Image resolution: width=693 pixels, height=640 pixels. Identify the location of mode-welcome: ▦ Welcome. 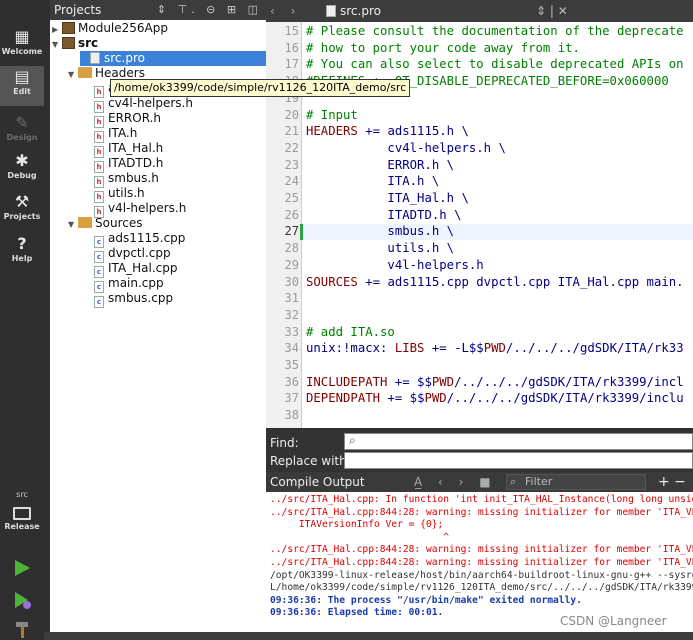
(22, 46).